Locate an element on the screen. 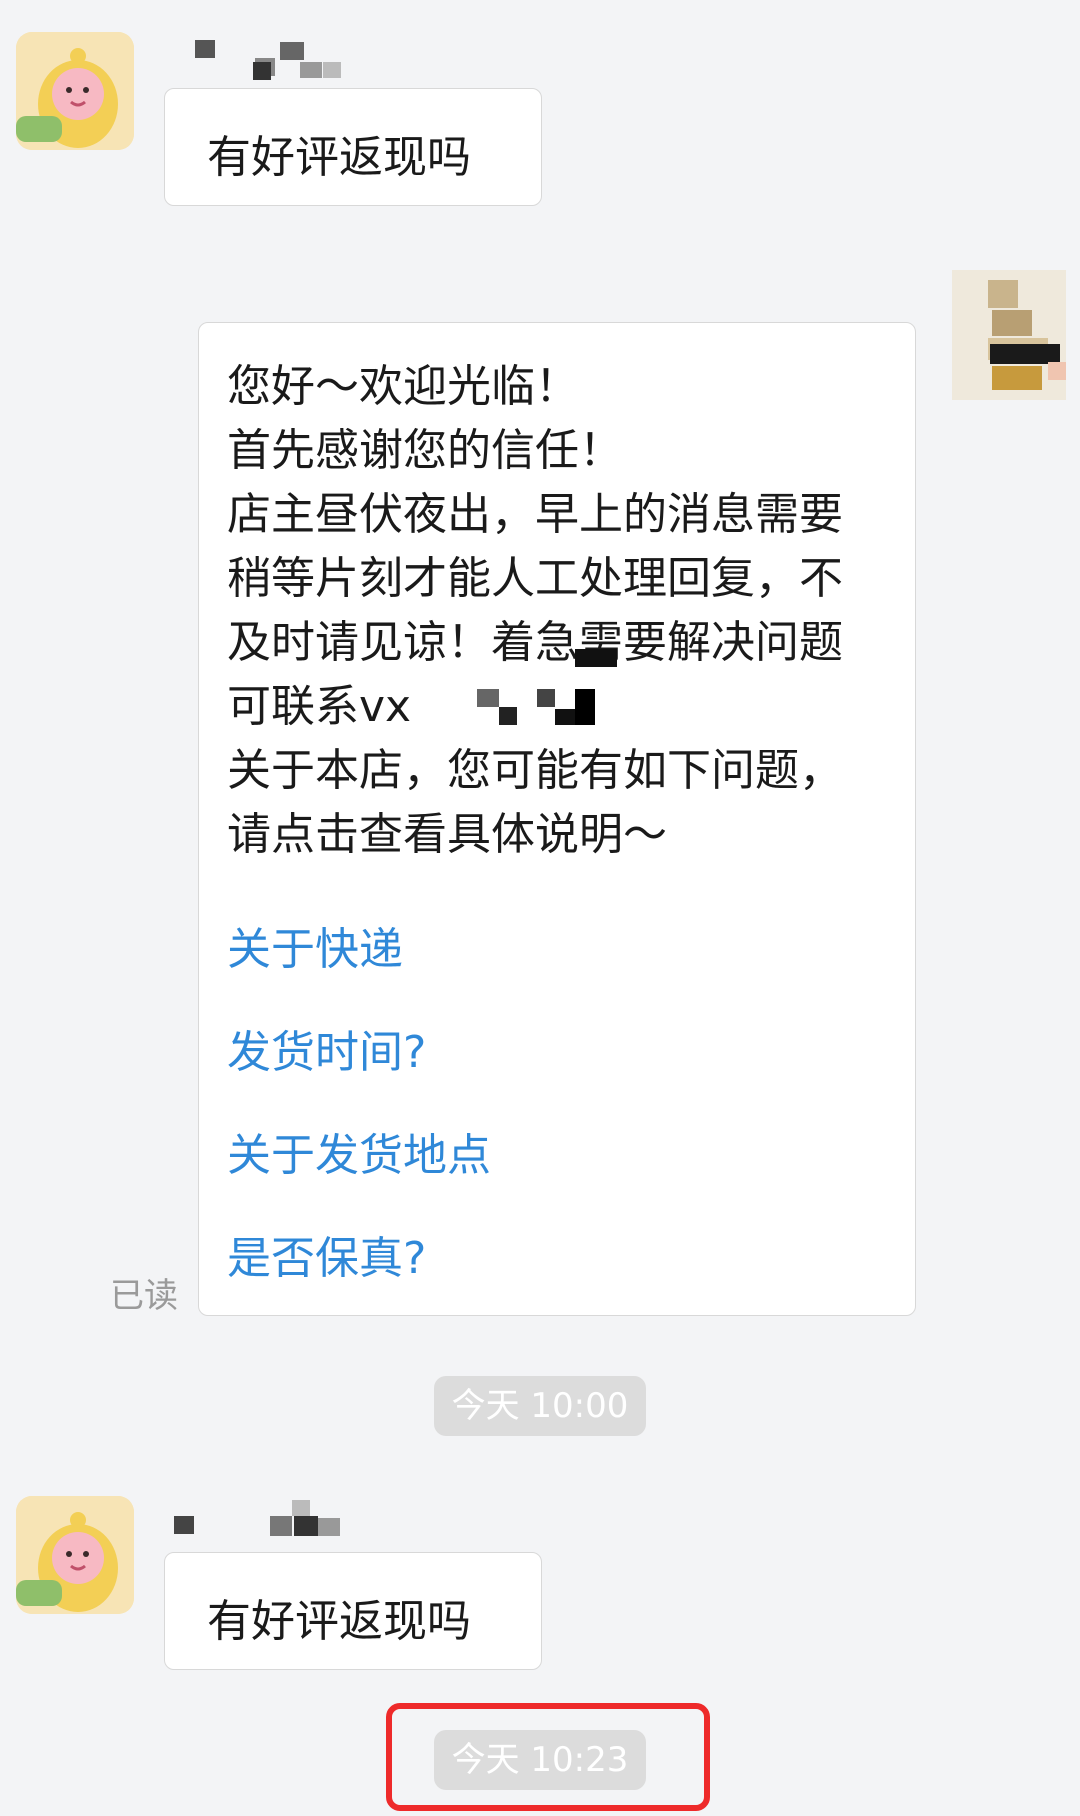  faq-link-shipping-location: 关于发货地点 is located at coordinates (359, 1151).